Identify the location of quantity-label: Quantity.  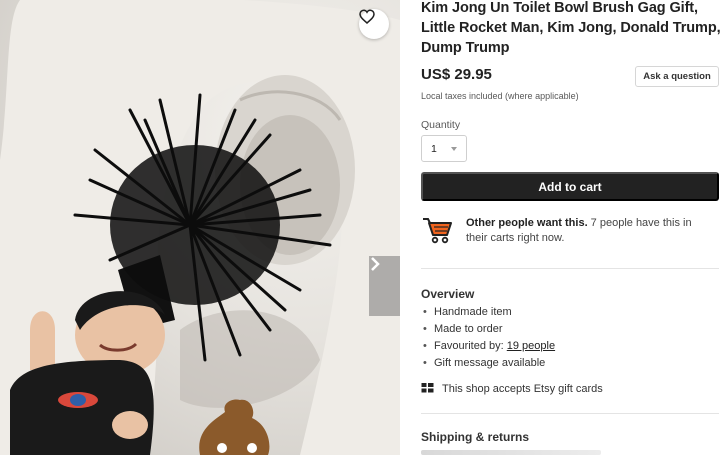
(441, 125).